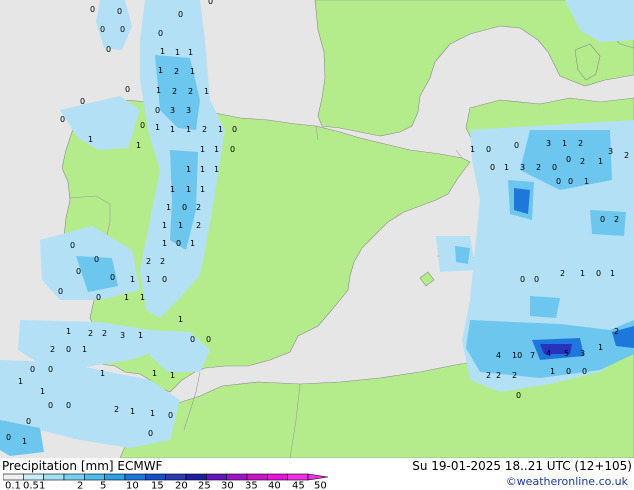  Describe the element at coordinates (320, 485) in the screenshot. I see `legend-tick: 50` at that location.